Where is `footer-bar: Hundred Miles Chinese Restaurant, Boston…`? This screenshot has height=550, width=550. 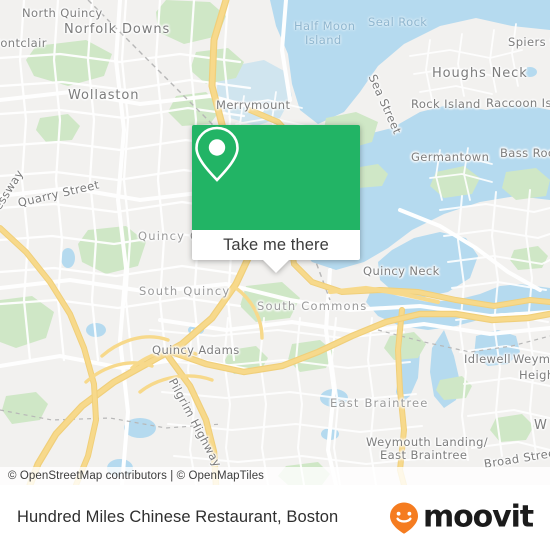
footer-bar: Hundred Miles Chinese Restaurant, Boston… is located at coordinates (275, 517).